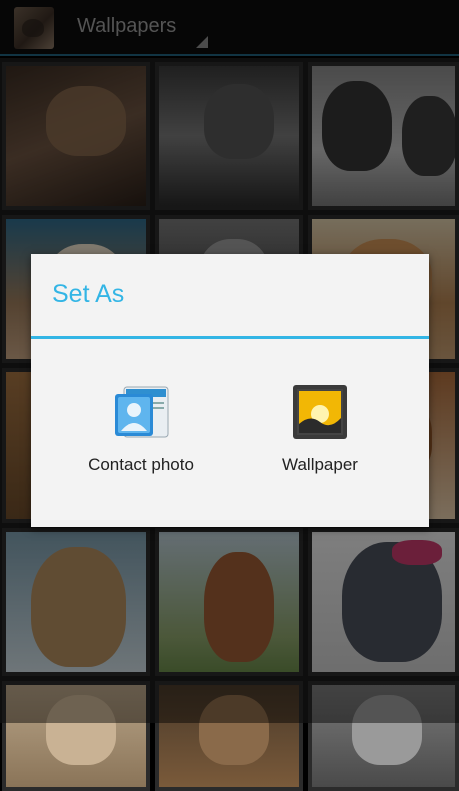 Image resolution: width=459 pixels, height=791 pixels. I want to click on wallpaper-option: Wallpaper, so click(320, 429).